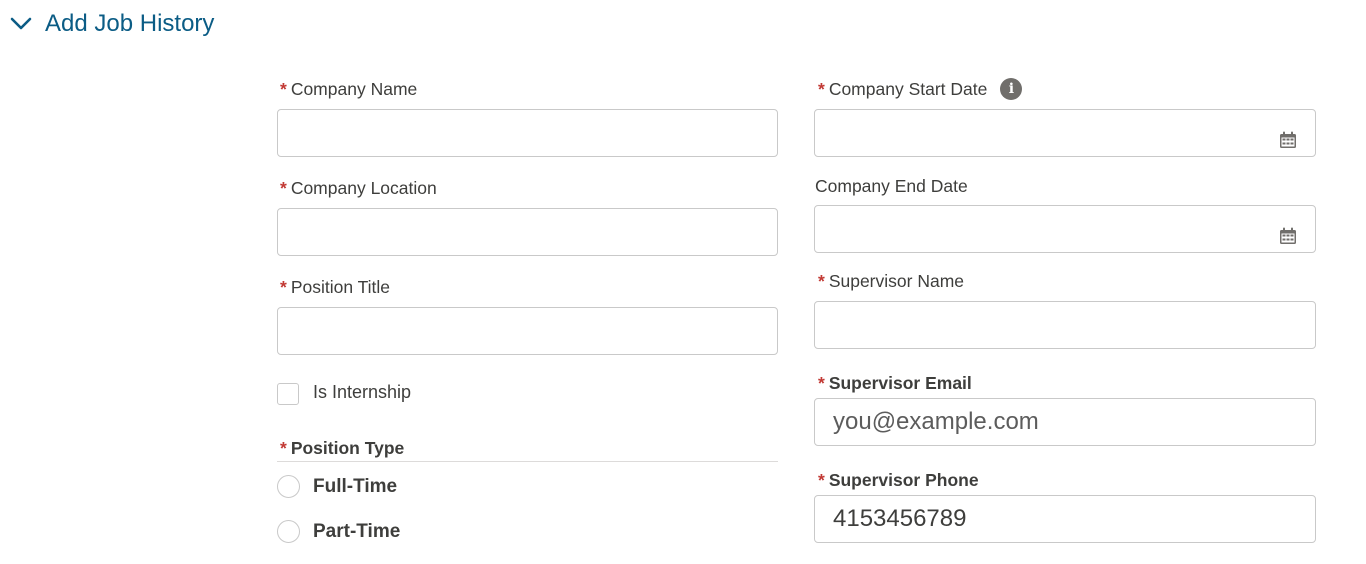  Describe the element at coordinates (1065, 229) in the screenshot. I see `company-end-date-input` at that location.